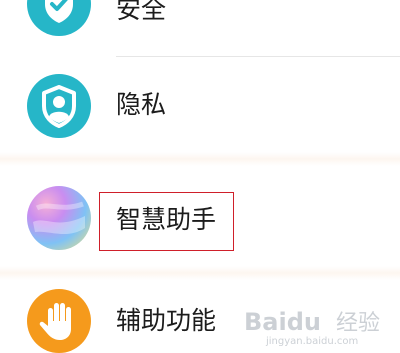 This screenshot has width=400, height=353. What do you see at coordinates (141, 12) in the screenshot?
I see `settings-item-label: 安全` at bounding box center [141, 12].